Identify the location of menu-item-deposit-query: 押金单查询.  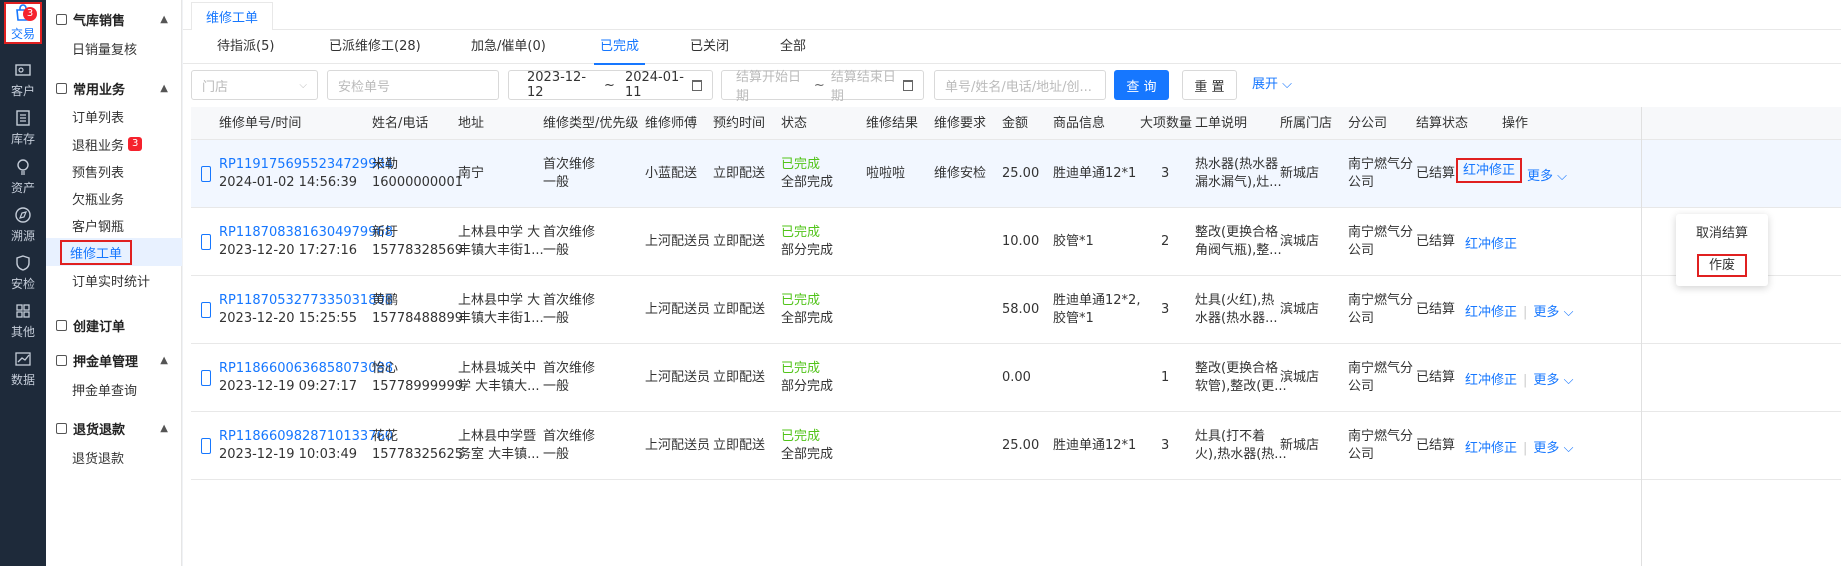
(114, 389).